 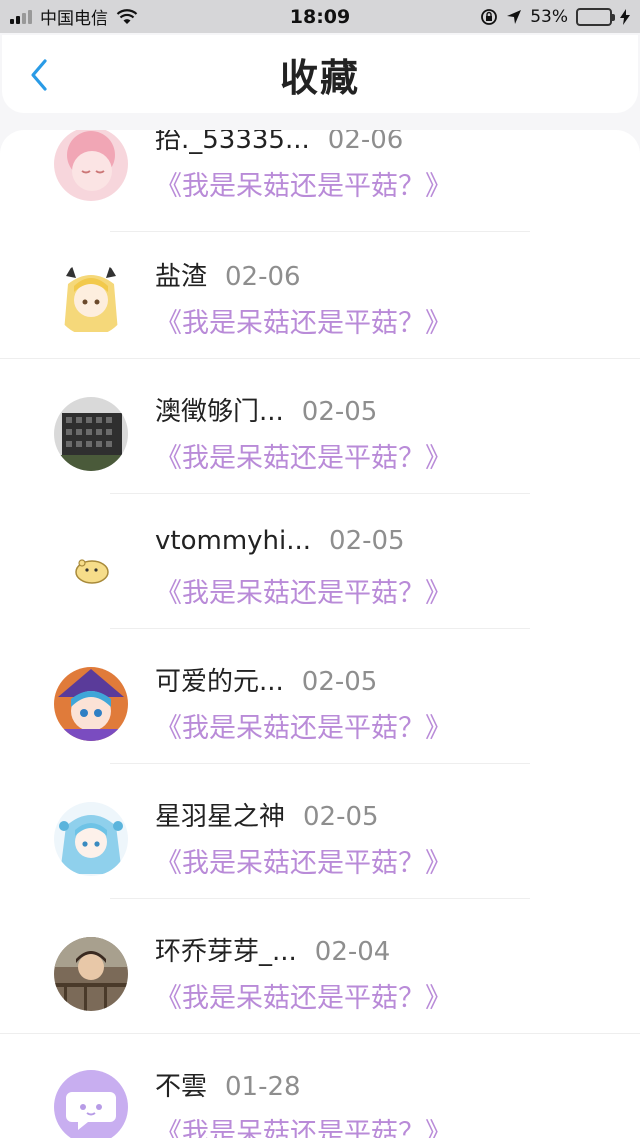 What do you see at coordinates (352, 952) in the screenshot?
I see `favorite-date: 02-04` at bounding box center [352, 952].